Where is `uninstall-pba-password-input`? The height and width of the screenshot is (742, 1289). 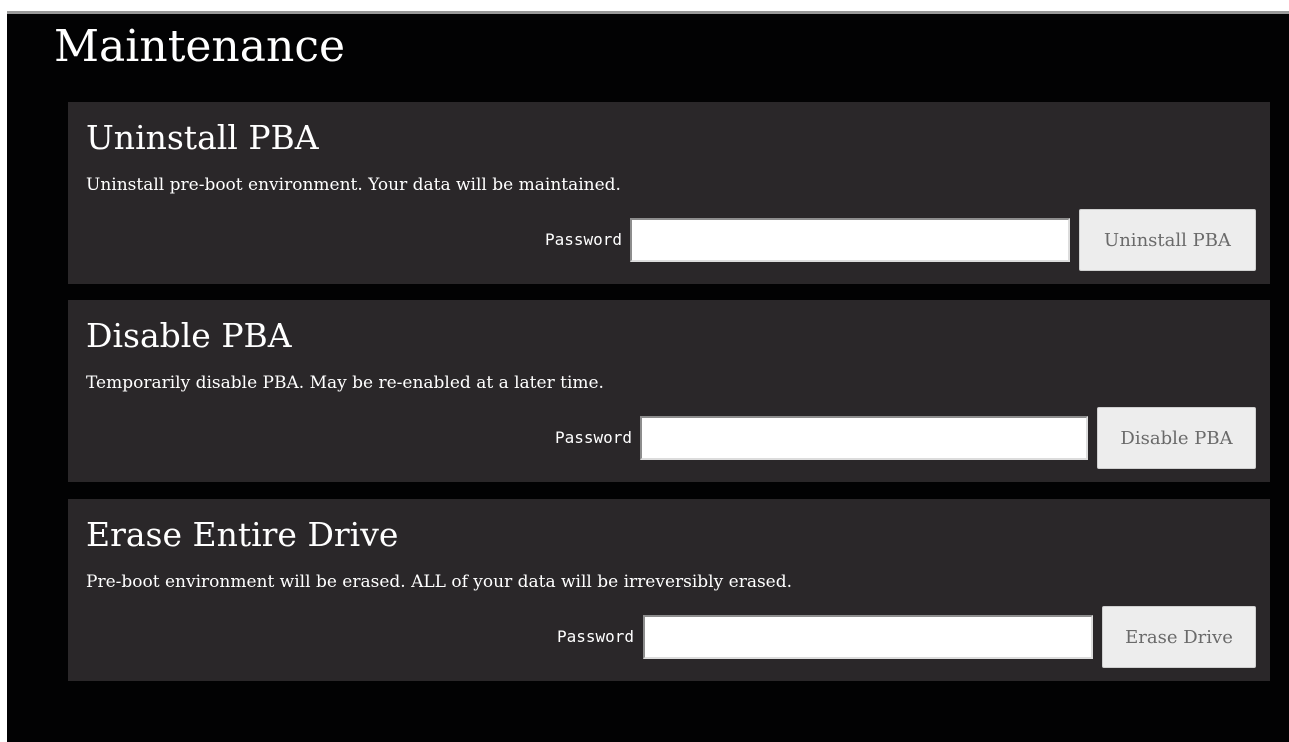
uninstall-pba-password-input is located at coordinates (850, 240).